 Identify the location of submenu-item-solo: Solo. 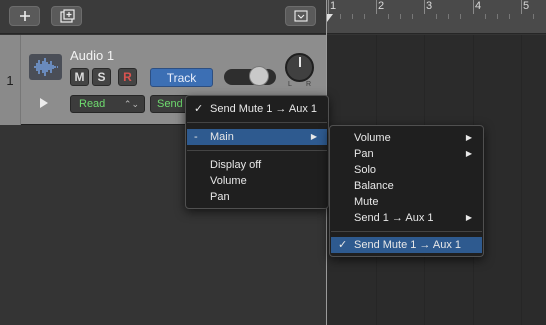
(406, 170).